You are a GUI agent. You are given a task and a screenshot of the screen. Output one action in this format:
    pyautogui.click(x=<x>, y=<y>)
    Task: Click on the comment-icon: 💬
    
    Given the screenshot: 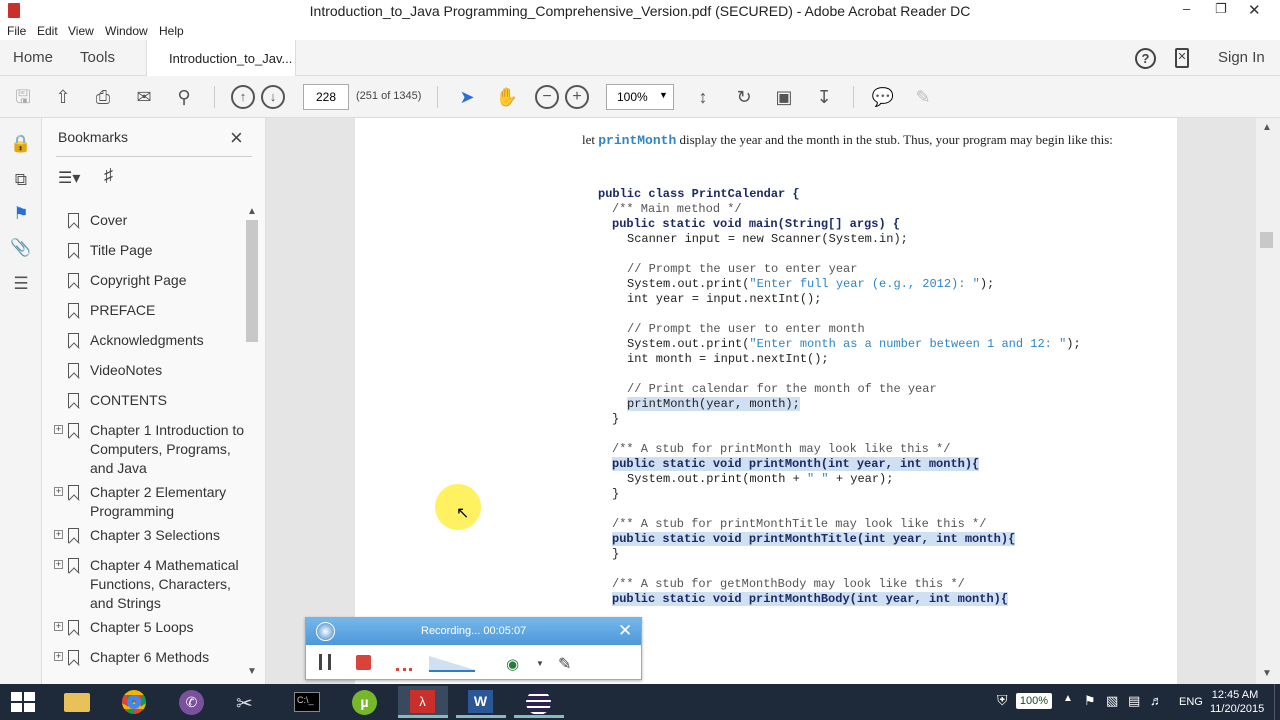 What is the action you would take?
    pyautogui.click(x=883, y=97)
    